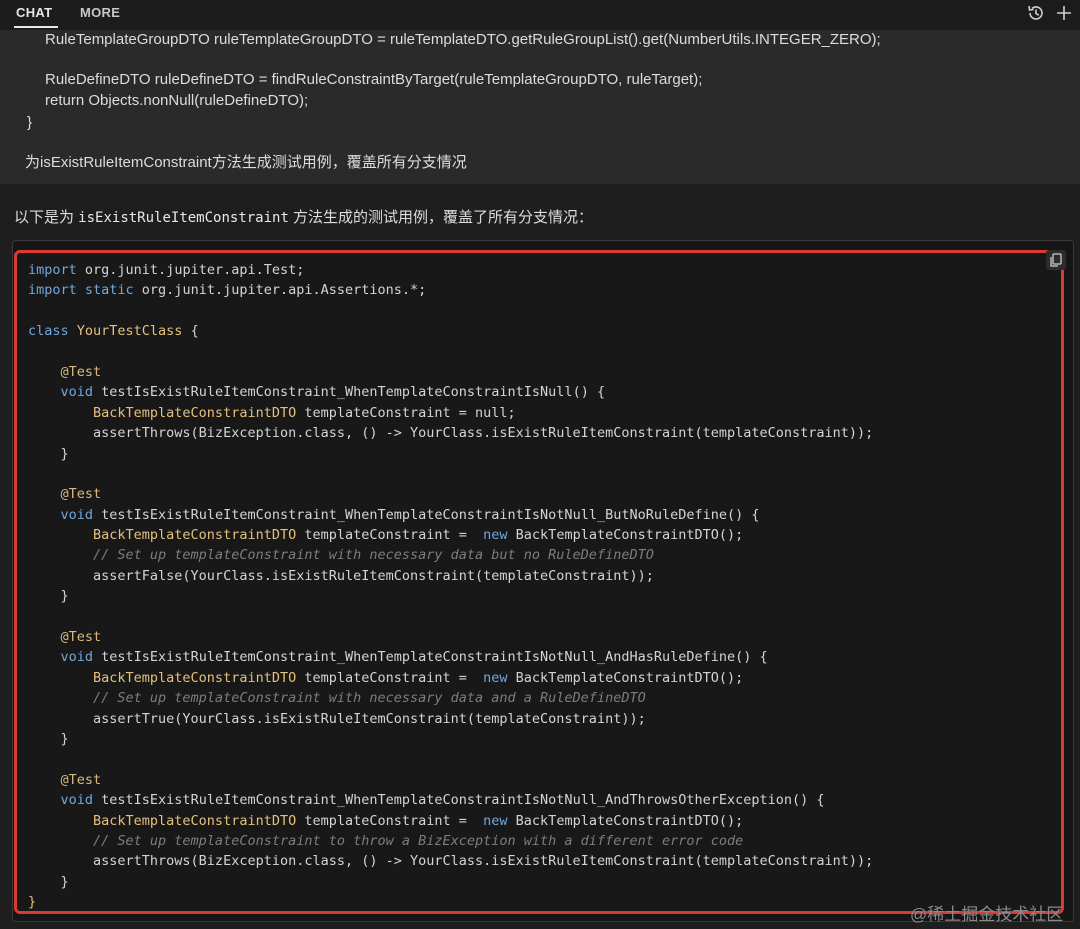  Describe the element at coordinates (1056, 260) in the screenshot. I see `copy-icon` at that location.